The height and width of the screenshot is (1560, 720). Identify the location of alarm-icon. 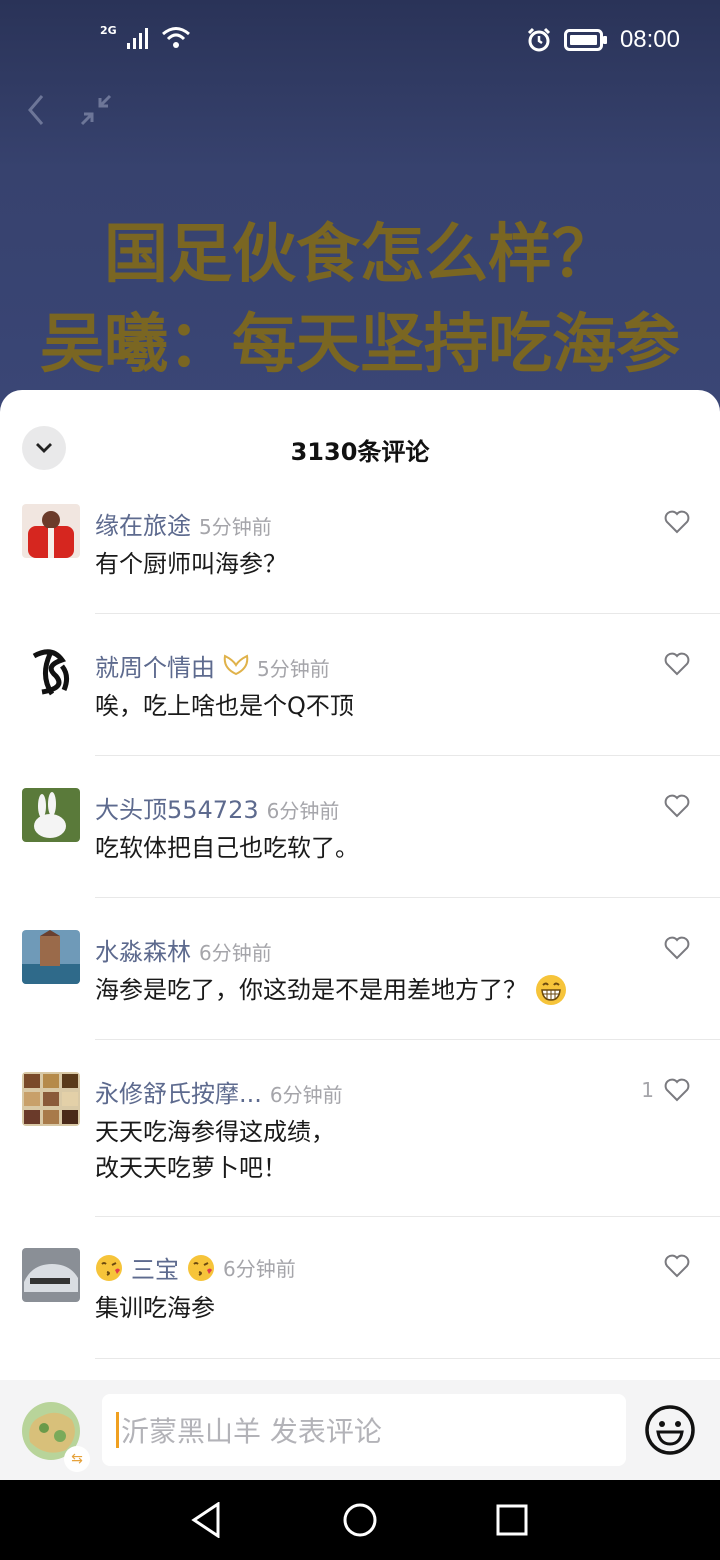
(538, 39).